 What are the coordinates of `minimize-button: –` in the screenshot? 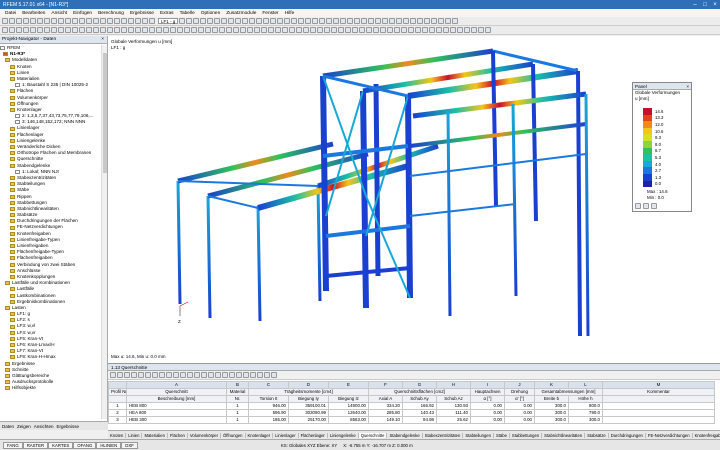 It's located at (695, 5).